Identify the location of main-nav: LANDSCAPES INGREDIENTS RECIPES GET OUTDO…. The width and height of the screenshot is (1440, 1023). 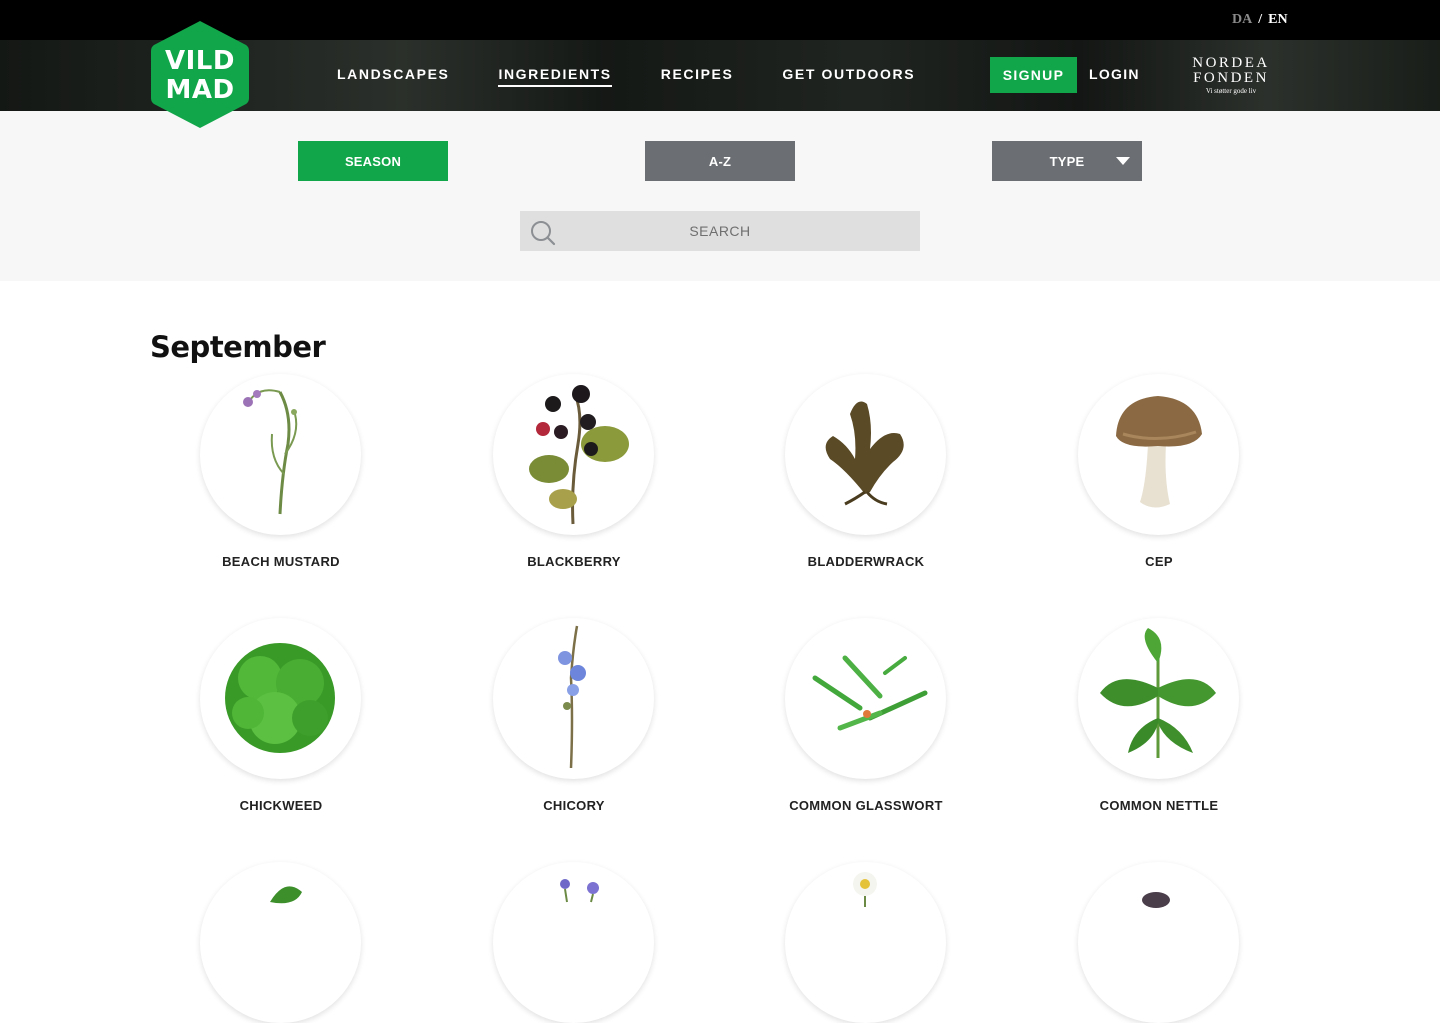
(650, 76).